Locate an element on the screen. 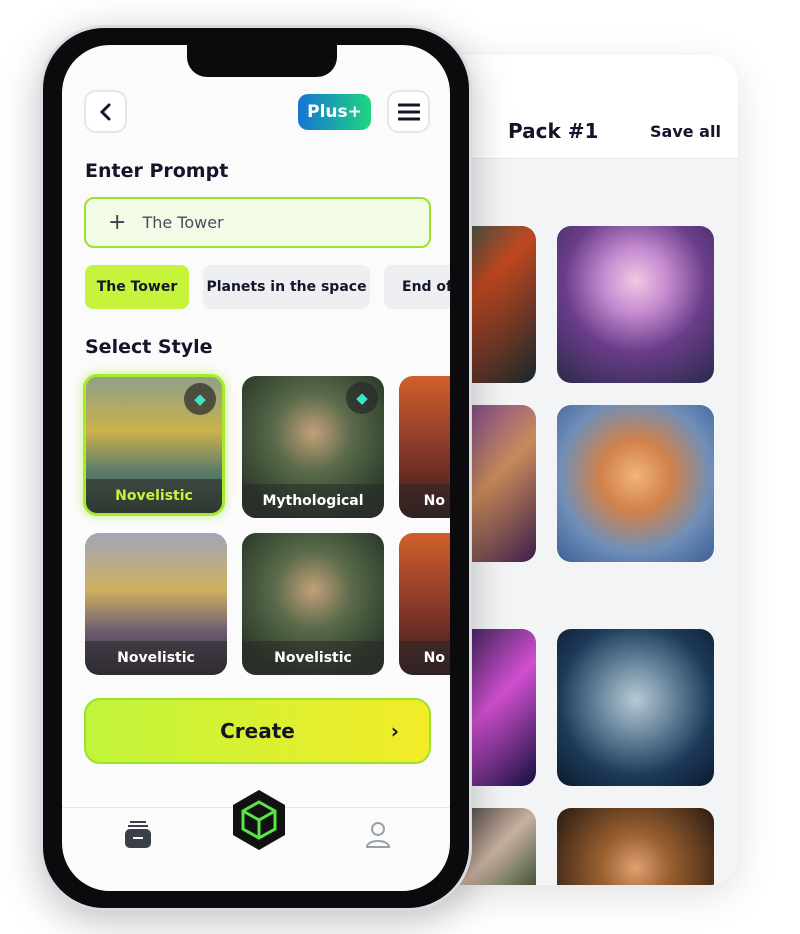  prompt-value: The Tower is located at coordinates (183, 222).